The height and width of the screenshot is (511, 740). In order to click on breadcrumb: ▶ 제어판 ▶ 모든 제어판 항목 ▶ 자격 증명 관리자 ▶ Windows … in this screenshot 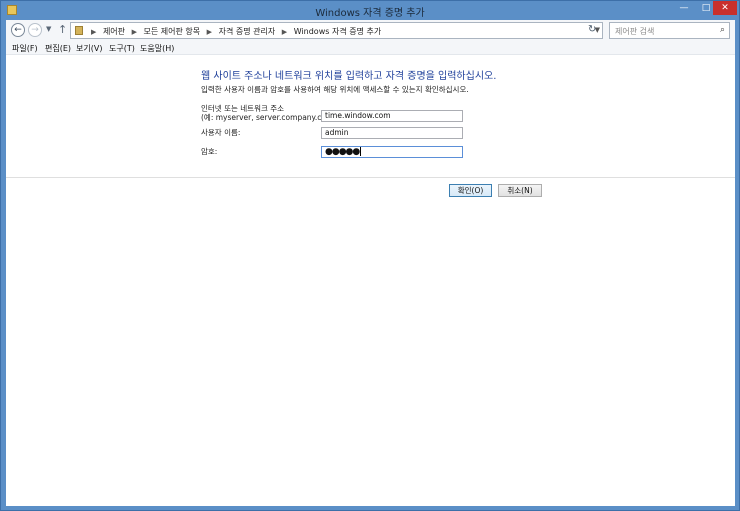, I will do `click(234, 31)`.